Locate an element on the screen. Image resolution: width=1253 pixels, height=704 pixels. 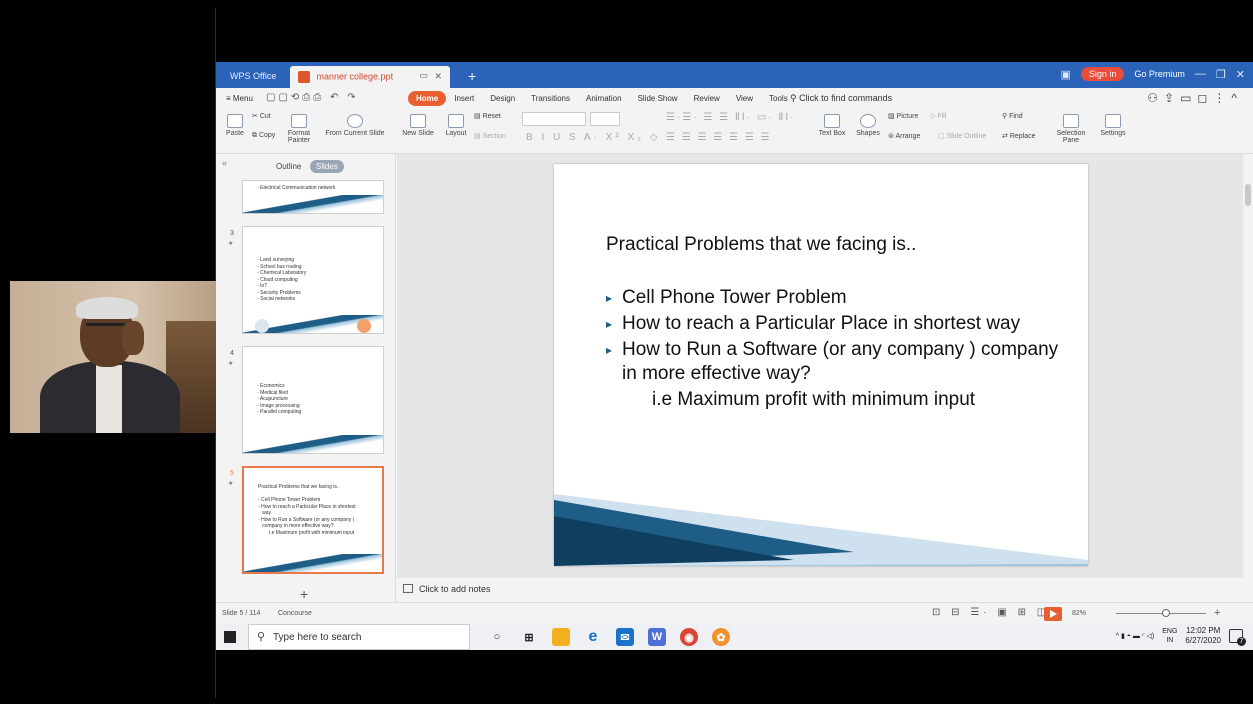
play-circle-icon is located at coordinates (355, 121).